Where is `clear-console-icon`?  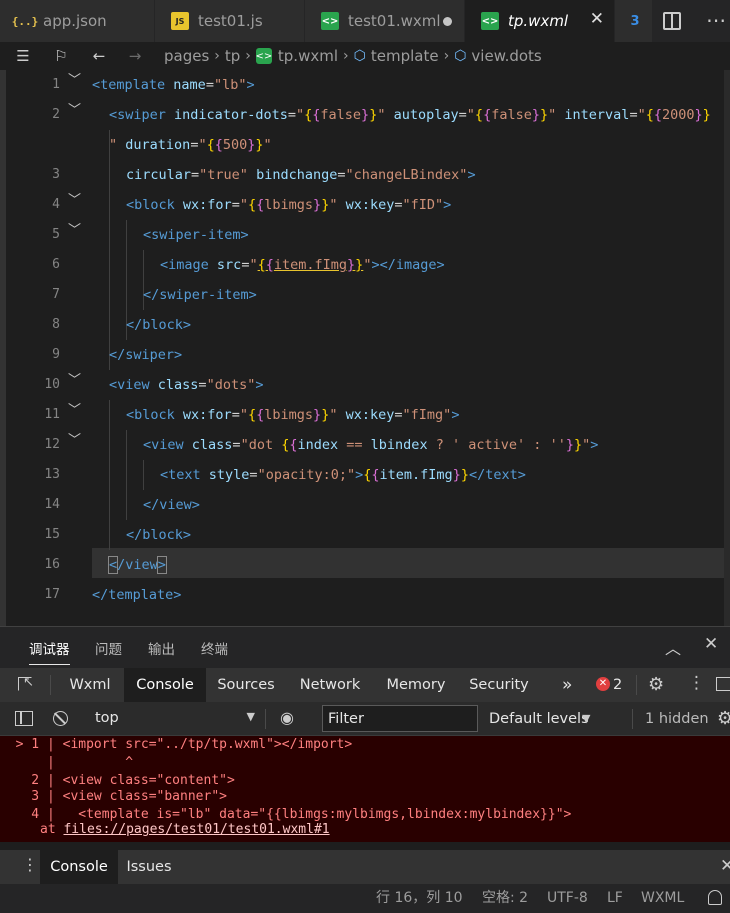
clear-console-icon is located at coordinates (60, 718).